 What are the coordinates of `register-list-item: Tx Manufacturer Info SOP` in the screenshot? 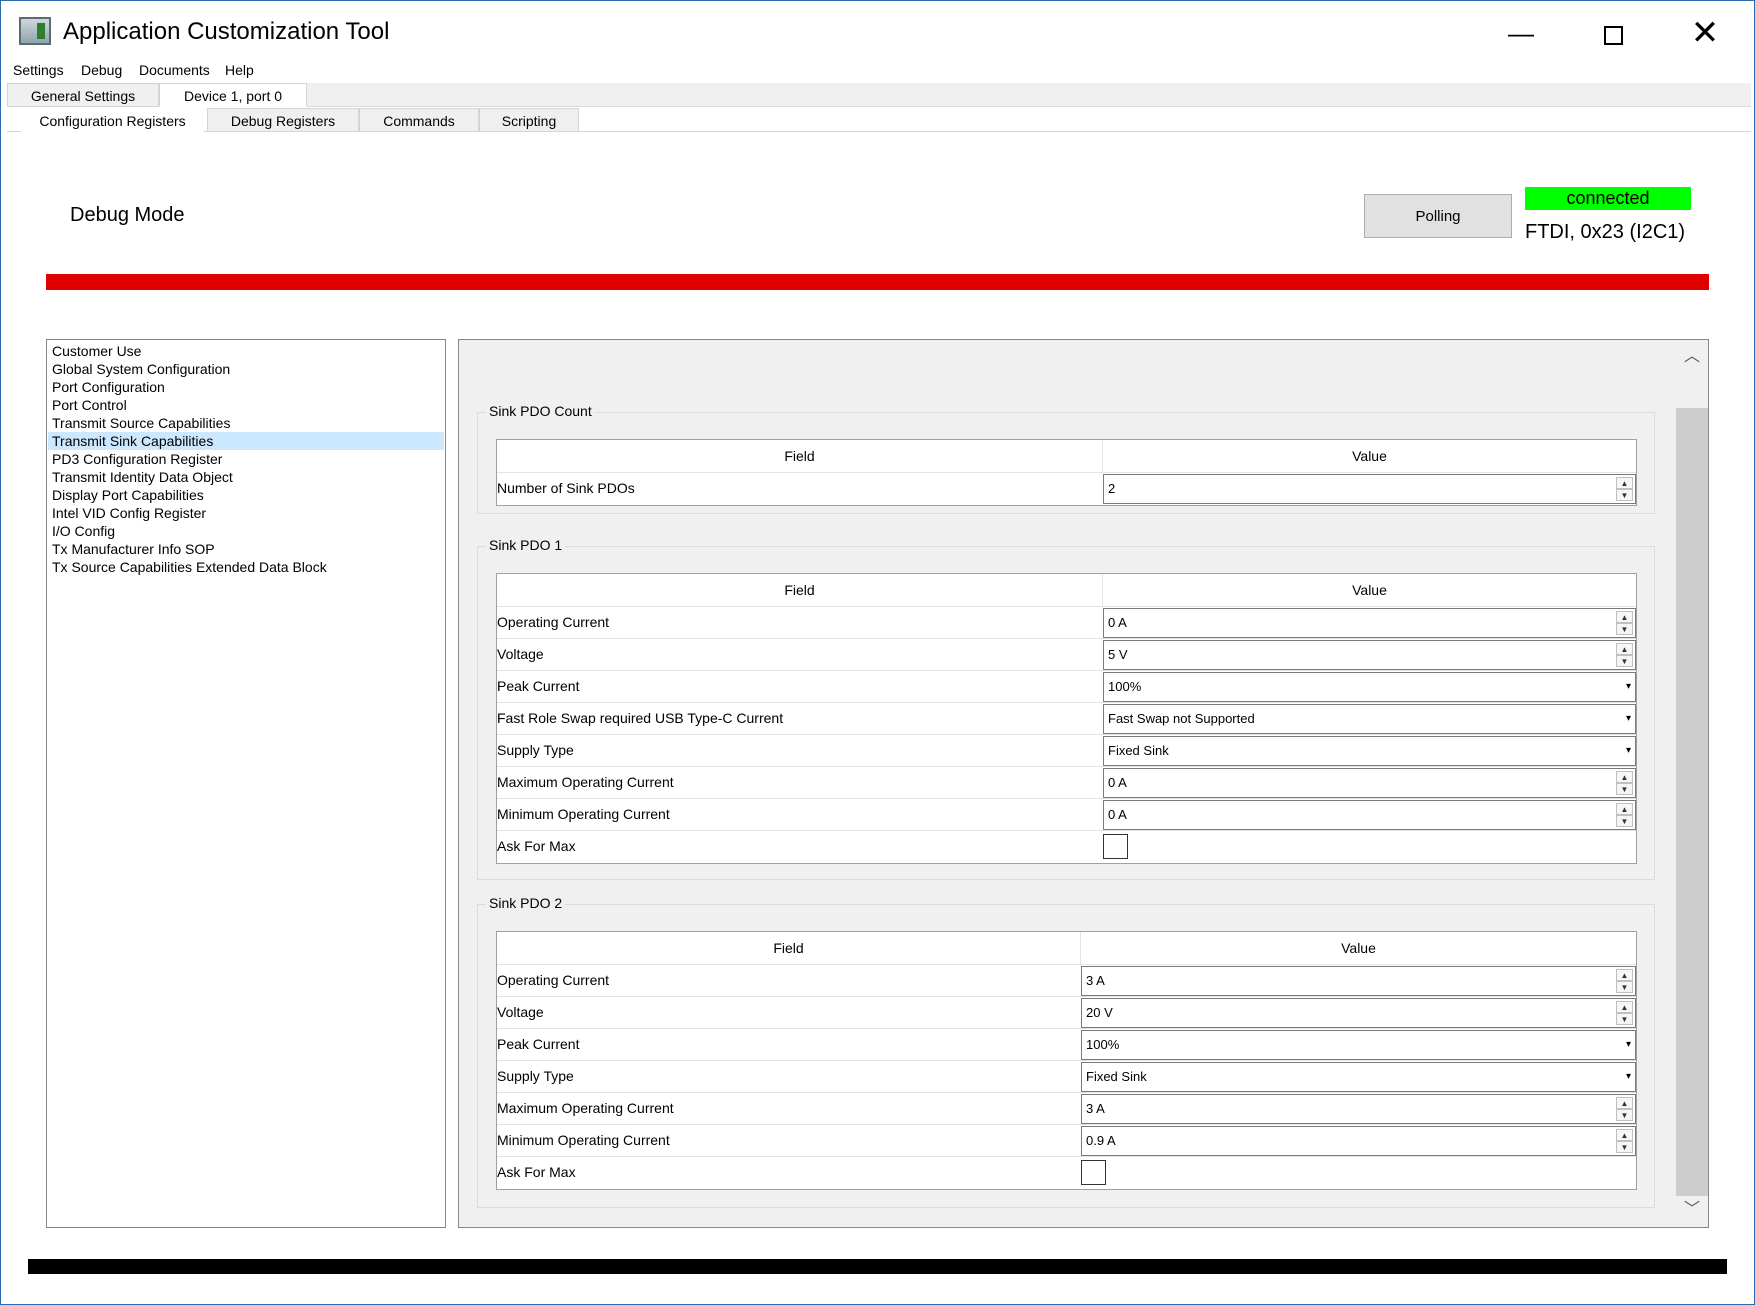 It's located at (246, 549).